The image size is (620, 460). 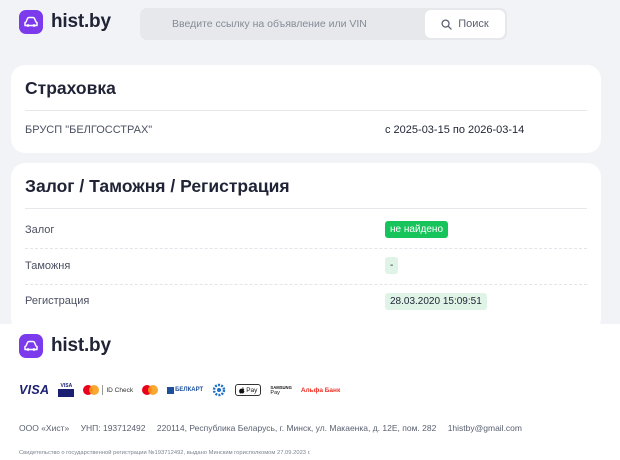 What do you see at coordinates (417, 229) in the screenshot?
I see `pledge-status-badge: не найдено` at bounding box center [417, 229].